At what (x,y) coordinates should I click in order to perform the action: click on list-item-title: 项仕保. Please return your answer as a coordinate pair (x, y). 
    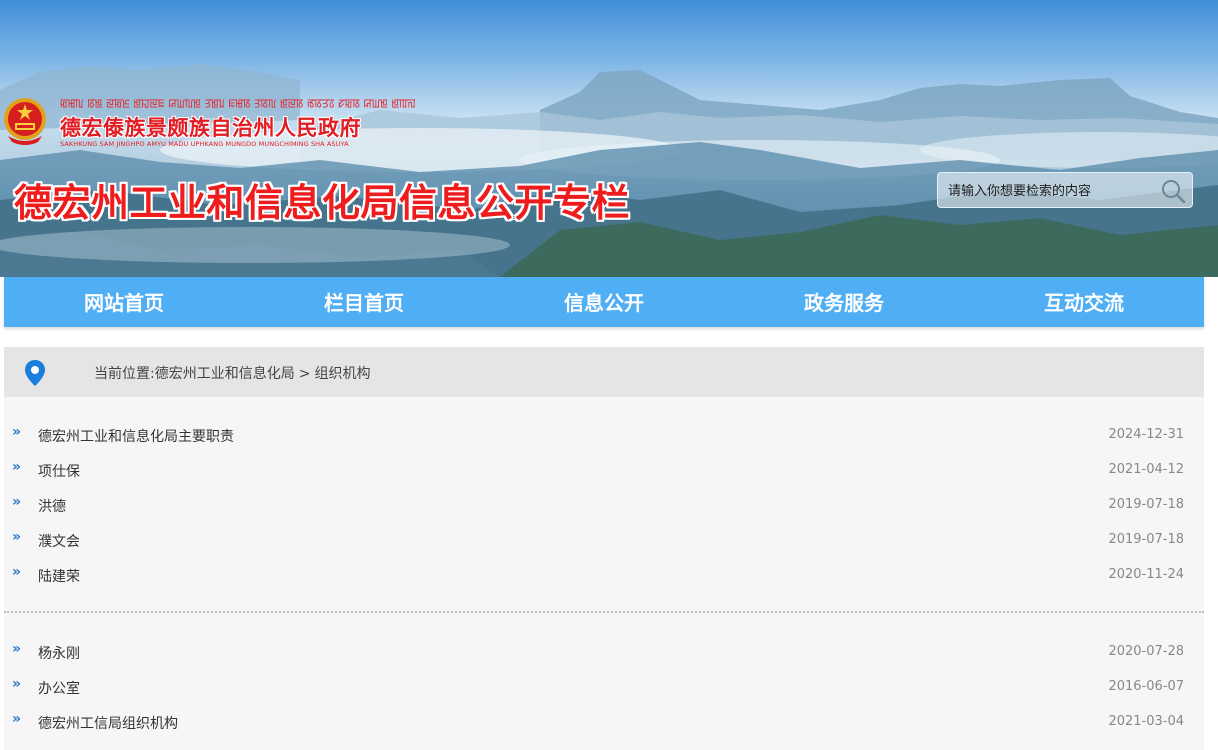
    Looking at the image, I should click on (59, 471).